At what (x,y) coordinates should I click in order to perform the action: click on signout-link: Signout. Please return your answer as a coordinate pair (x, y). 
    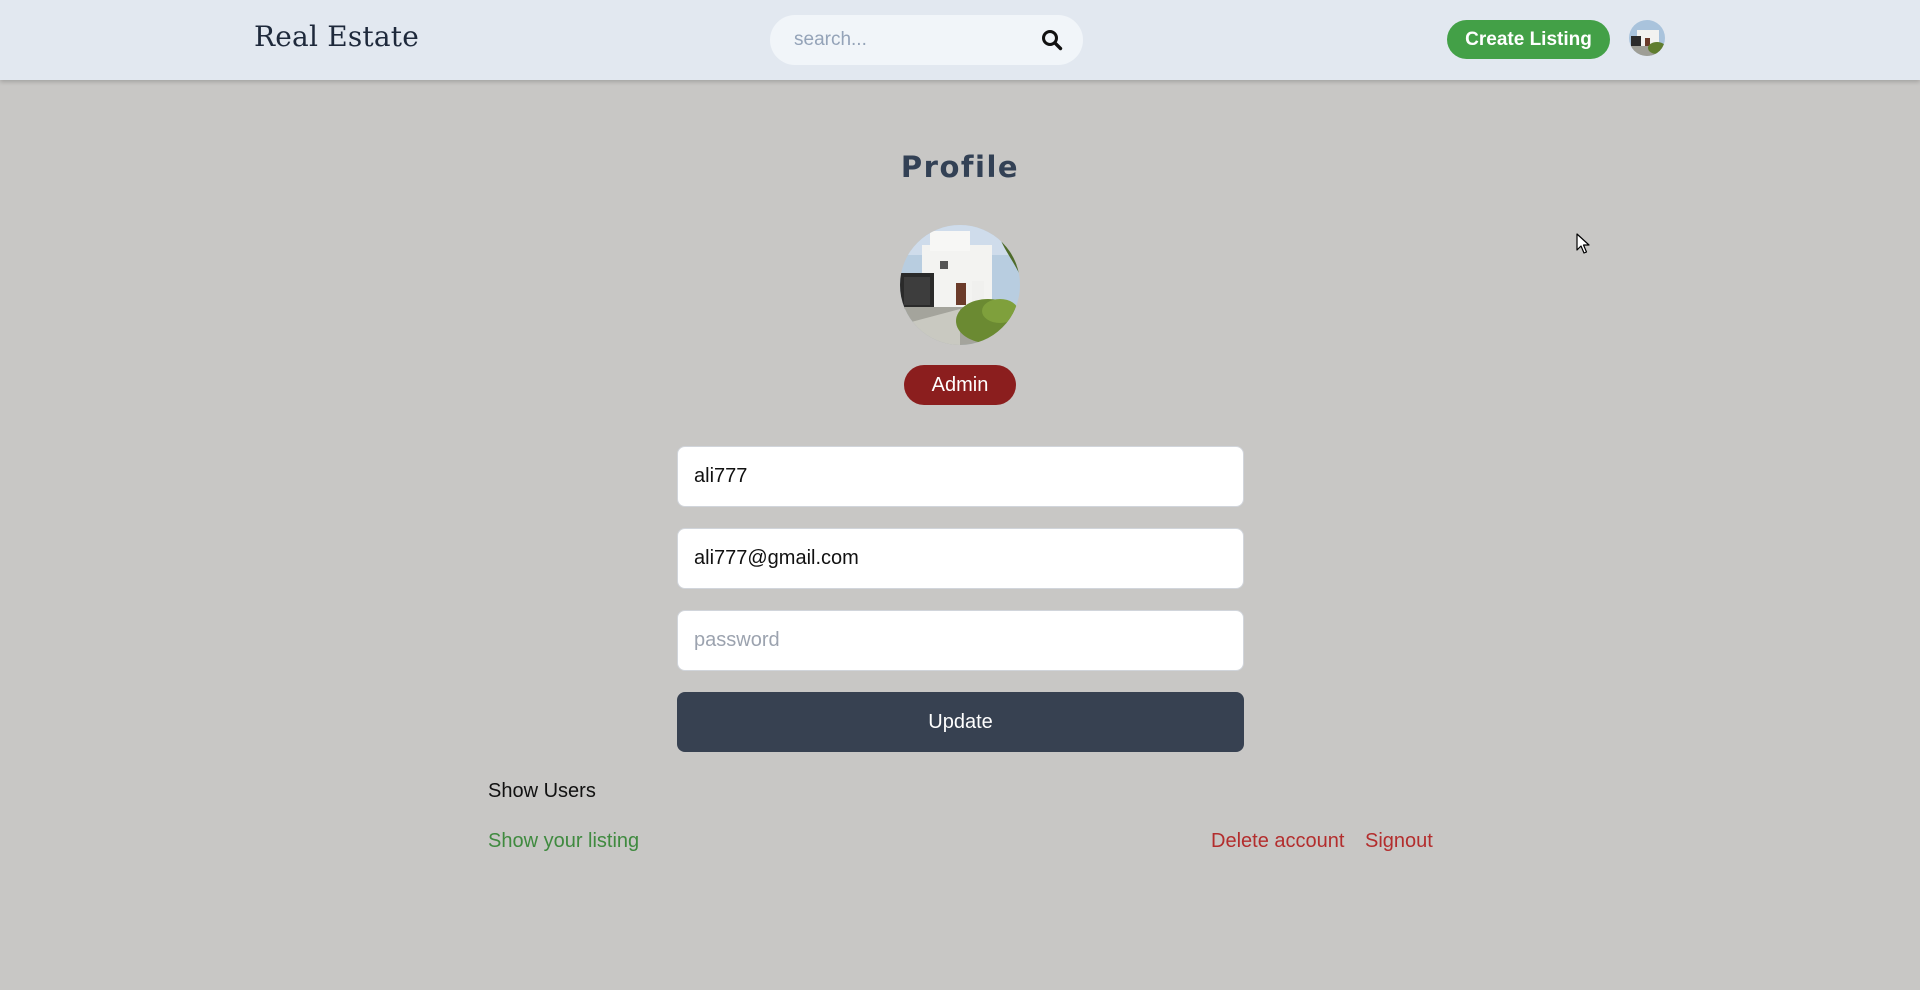
    Looking at the image, I should click on (1399, 841).